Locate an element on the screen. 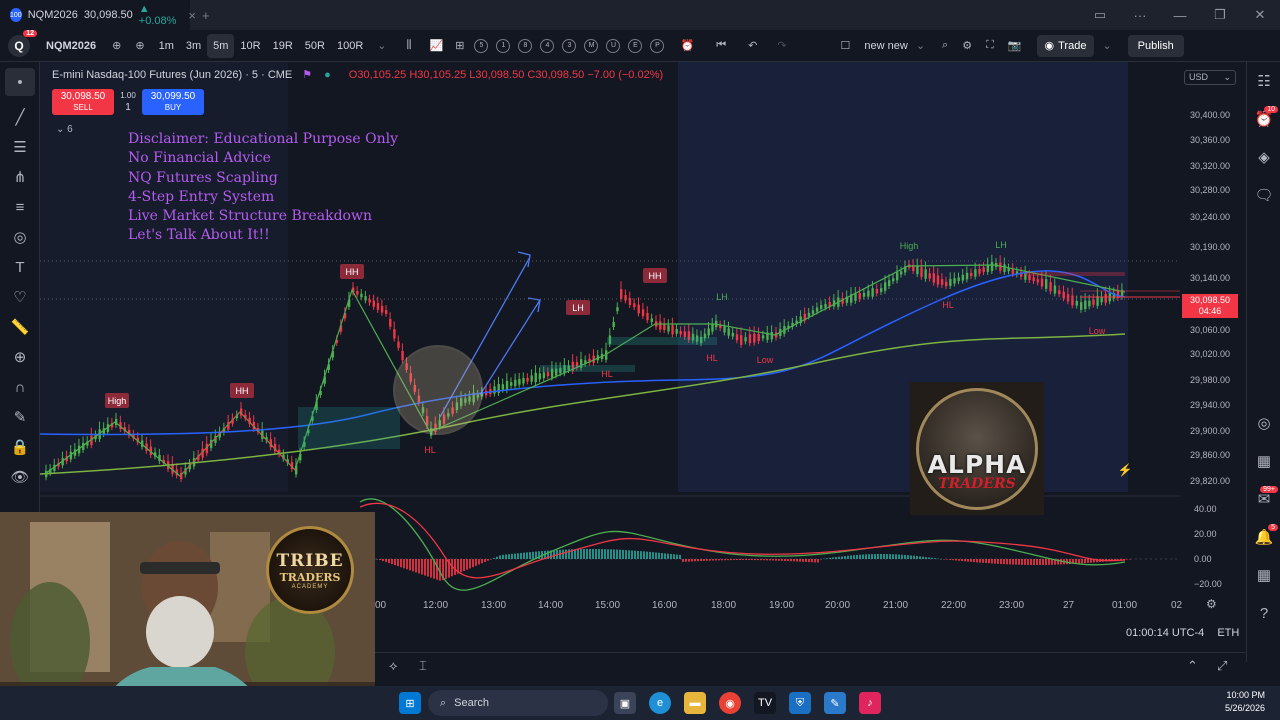 This screenshot has width=1280, height=720. watchlist-icon: ☷ is located at coordinates (1263, 81).